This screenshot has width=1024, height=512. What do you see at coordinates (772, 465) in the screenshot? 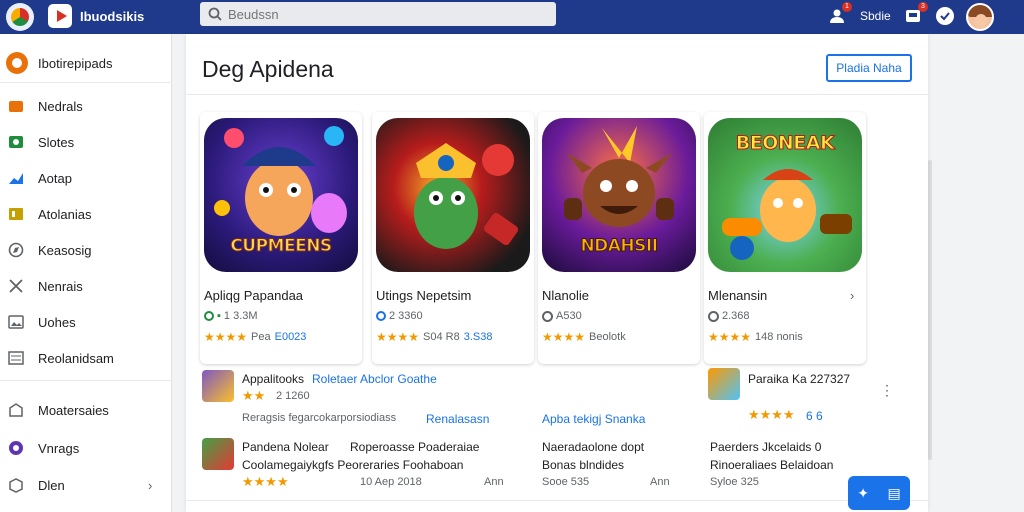
I see `list-item-desc: Rinoeraliaes Belaidoan` at bounding box center [772, 465].